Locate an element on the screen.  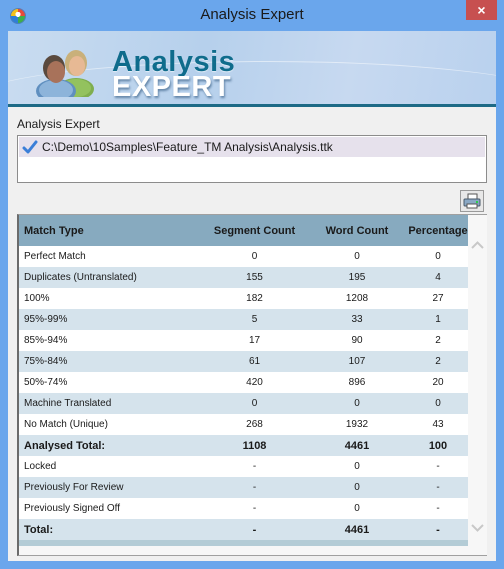
banner: Analysis EXPERT is located at coordinates (252, 69).